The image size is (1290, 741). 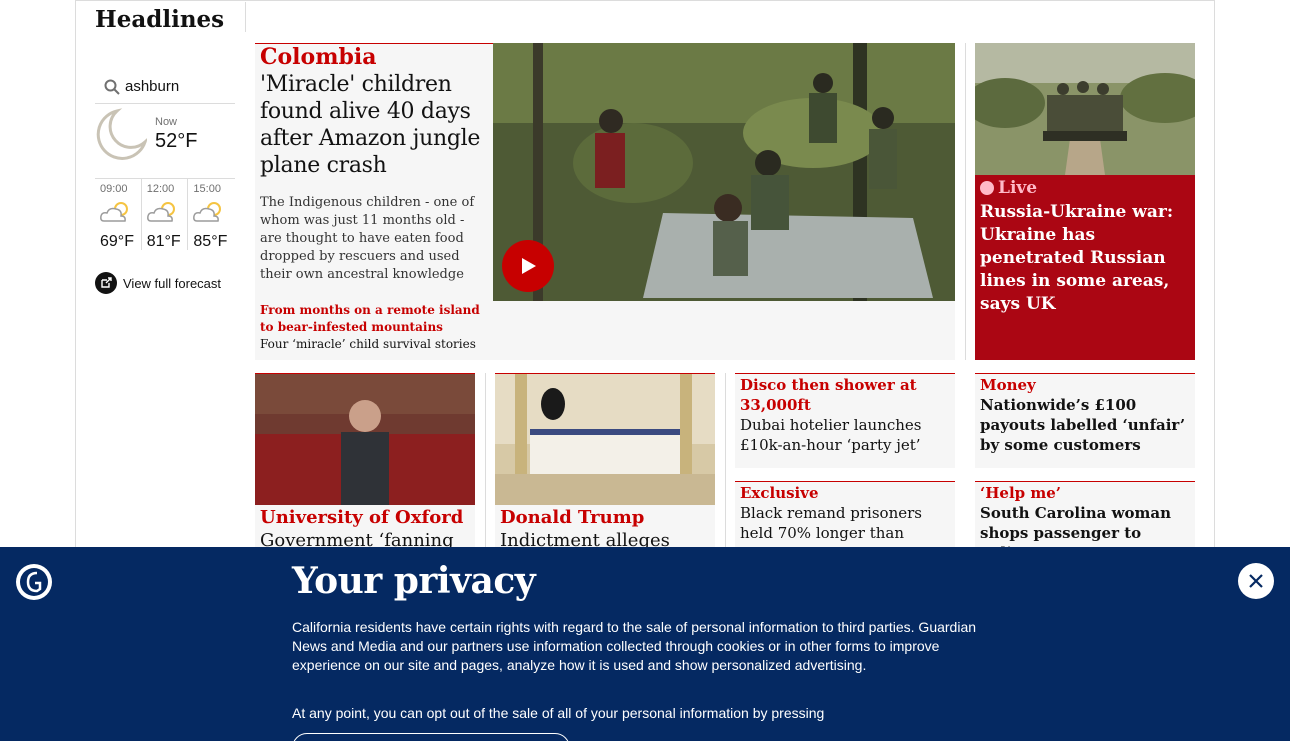 I want to click on weather-forecast: 09:00 69°F 12:00 81°F 15:00 85°F, so click(x=165, y=214).